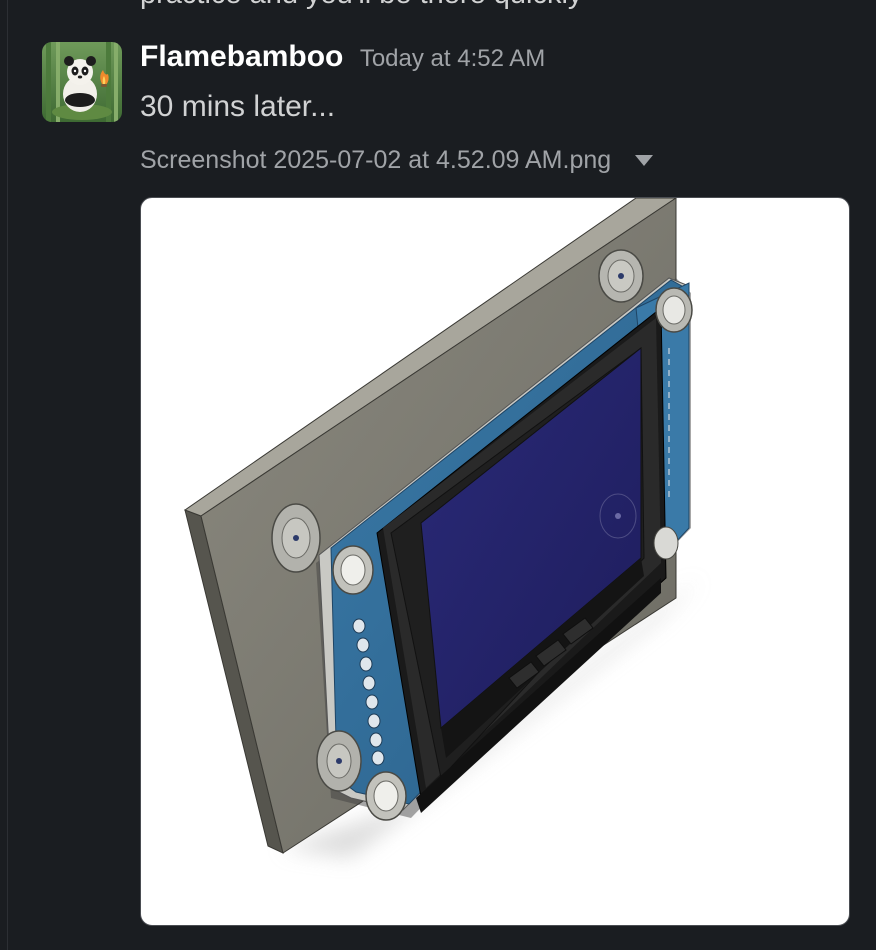 This screenshot has height=950, width=876. Describe the element at coordinates (452, 58) in the screenshot. I see `message-timestamp: Today at 4:52 AM` at that location.